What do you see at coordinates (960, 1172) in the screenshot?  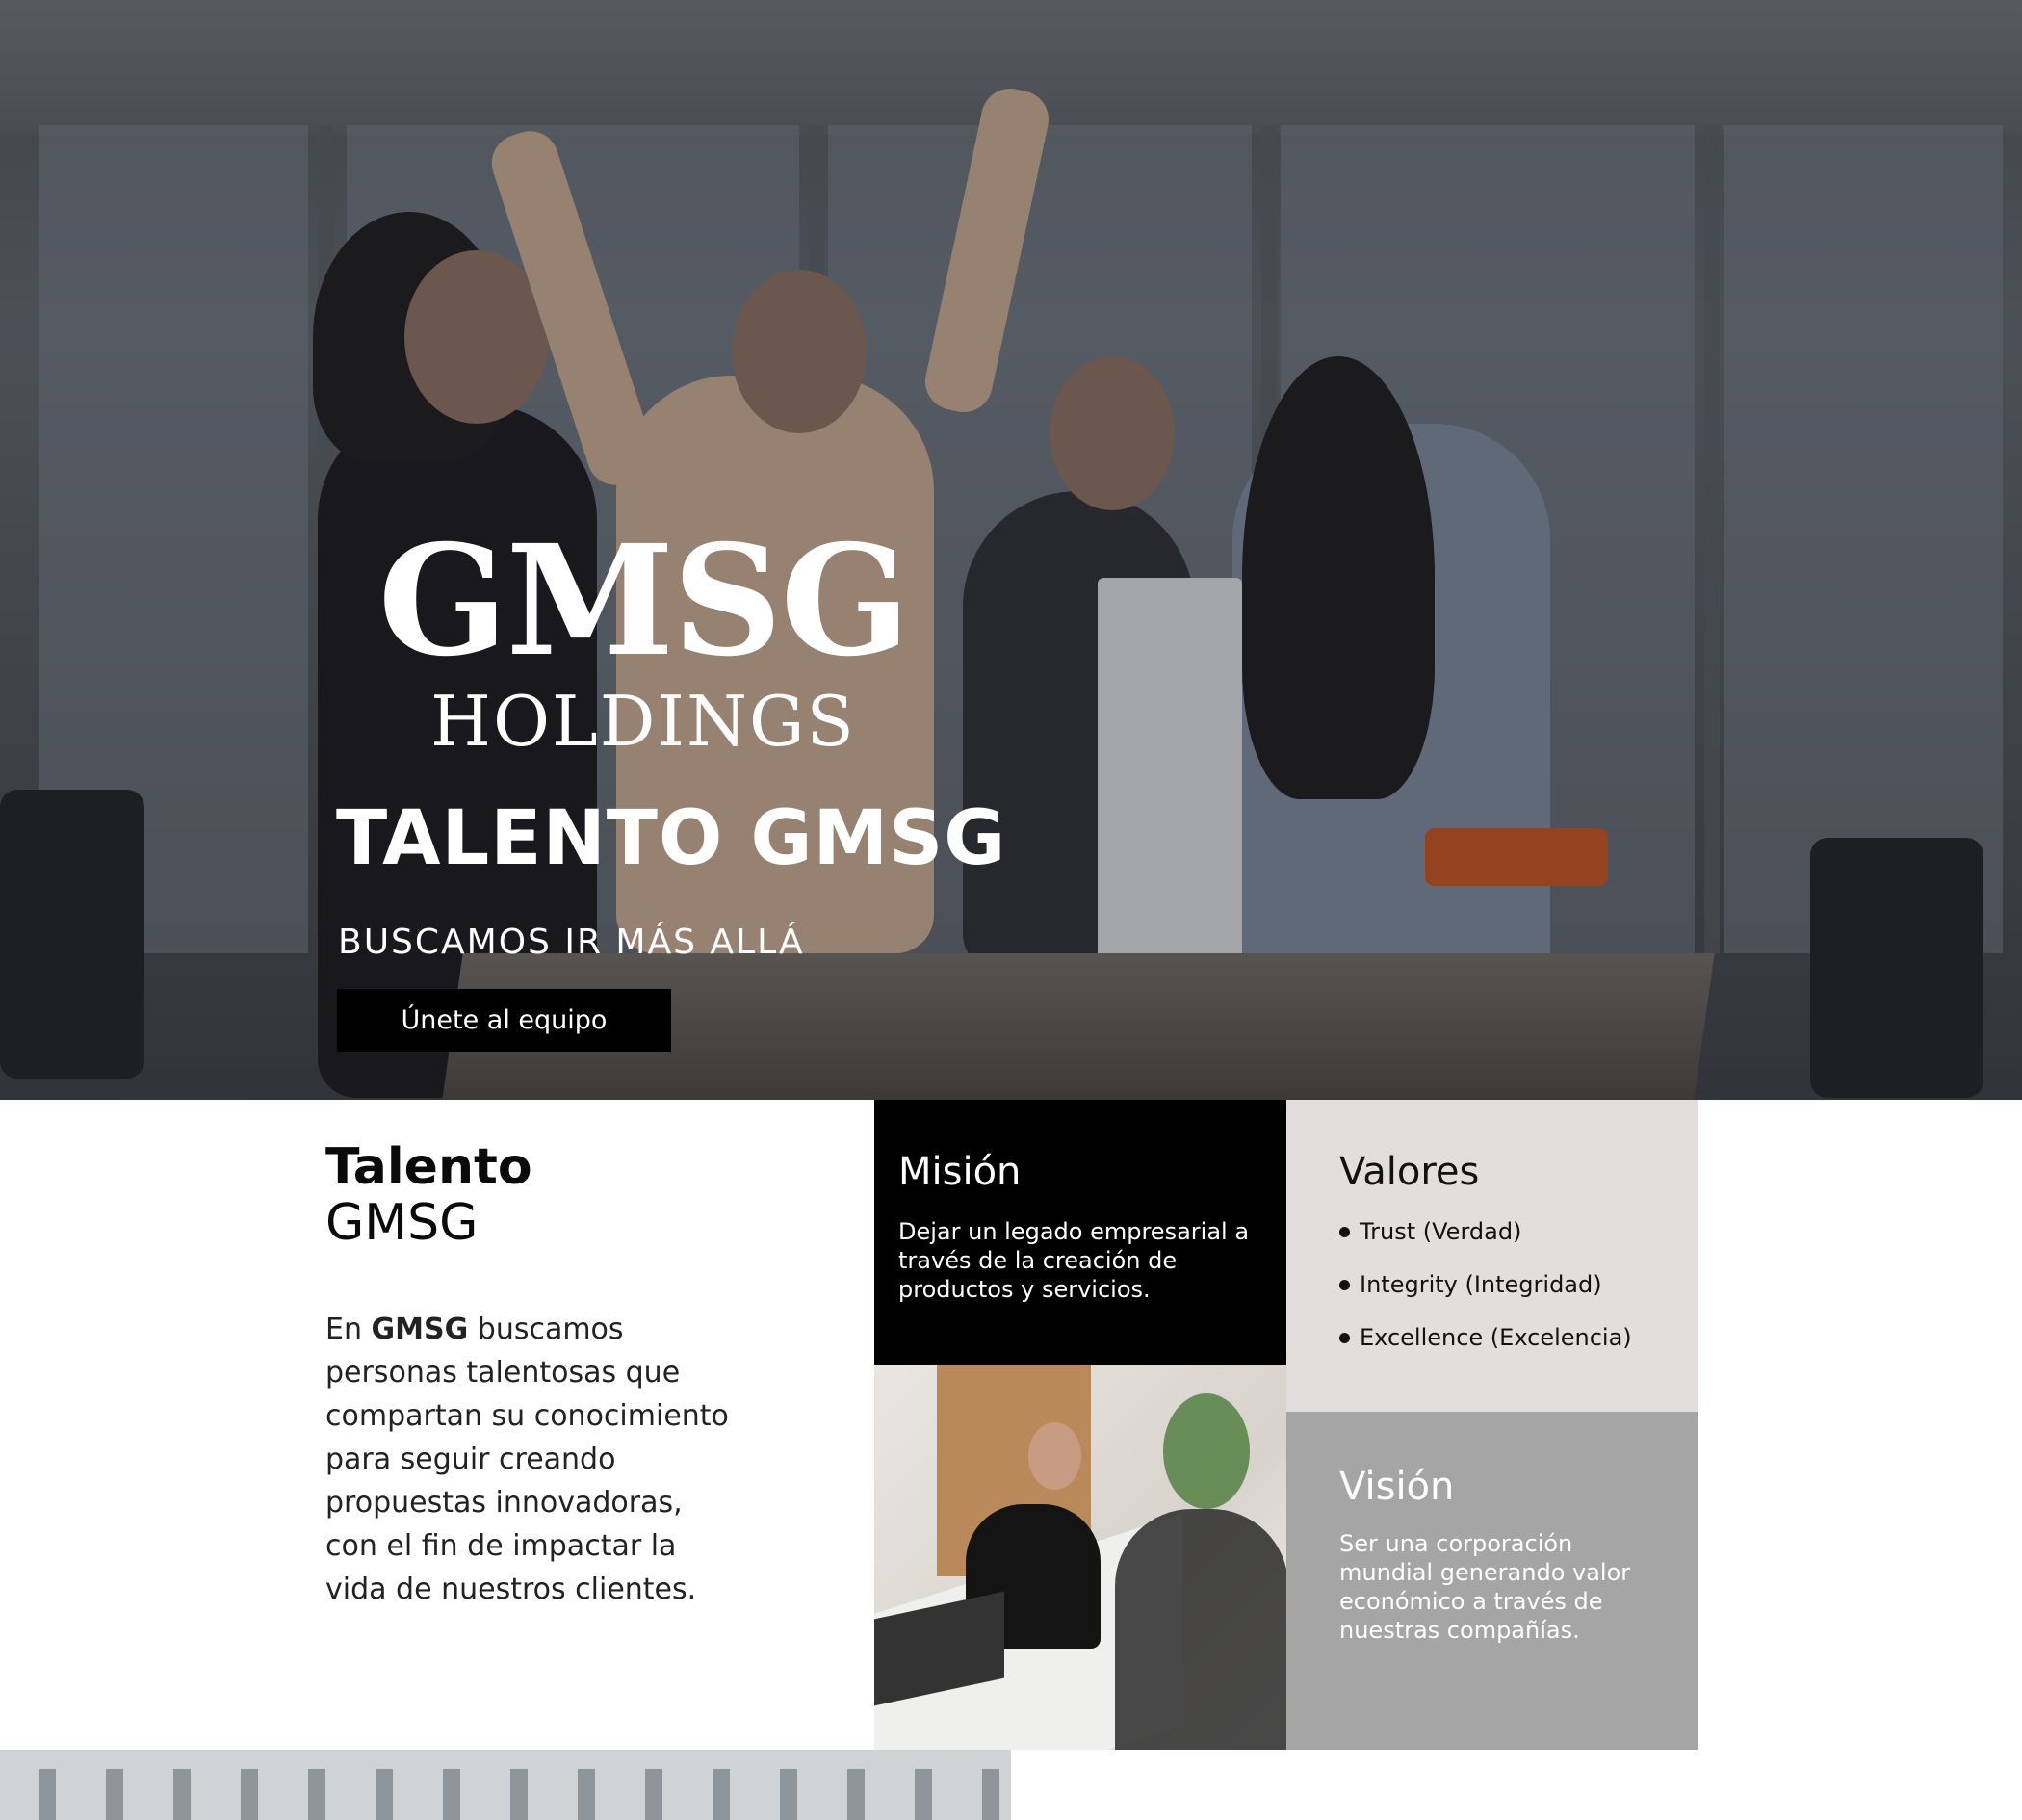 I see `mision-title: Misión` at bounding box center [960, 1172].